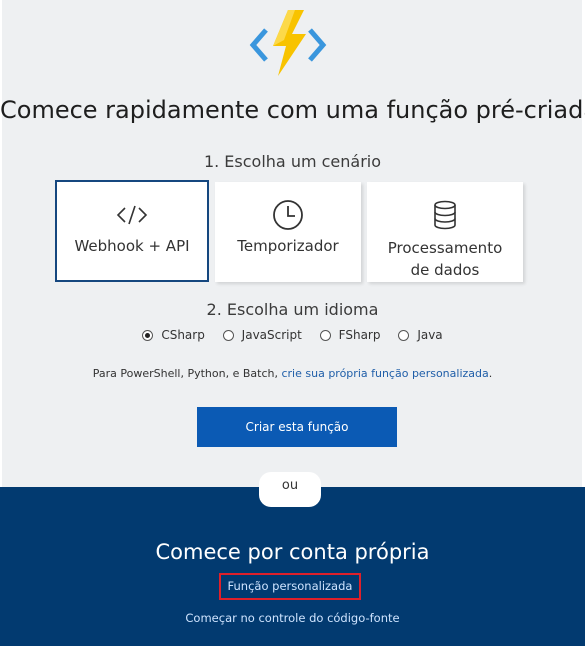 The width and height of the screenshot is (585, 646). What do you see at coordinates (132, 215) in the screenshot?
I see `code-brackets-icon` at bounding box center [132, 215].